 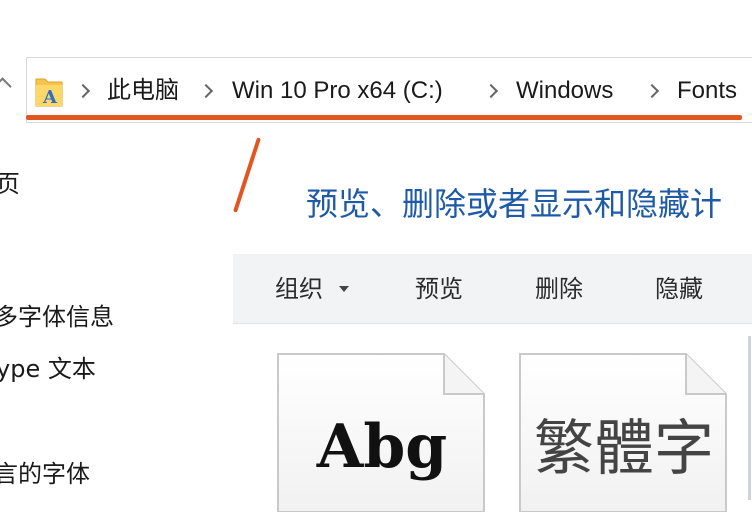 I want to click on hide-button: 隐藏, so click(x=679, y=289).